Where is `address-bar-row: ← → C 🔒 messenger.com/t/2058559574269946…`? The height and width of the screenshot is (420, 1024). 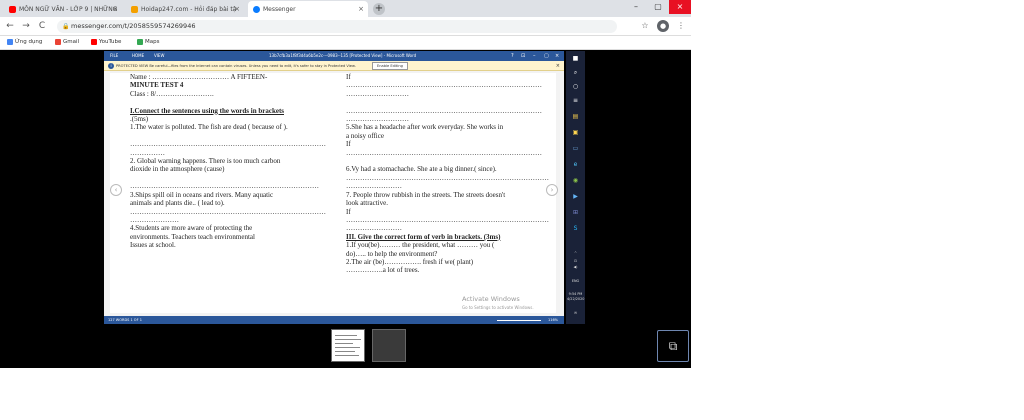 address-bar-row: ← → C 🔒 messenger.com/t/2058559574269946… is located at coordinates (345, 26).